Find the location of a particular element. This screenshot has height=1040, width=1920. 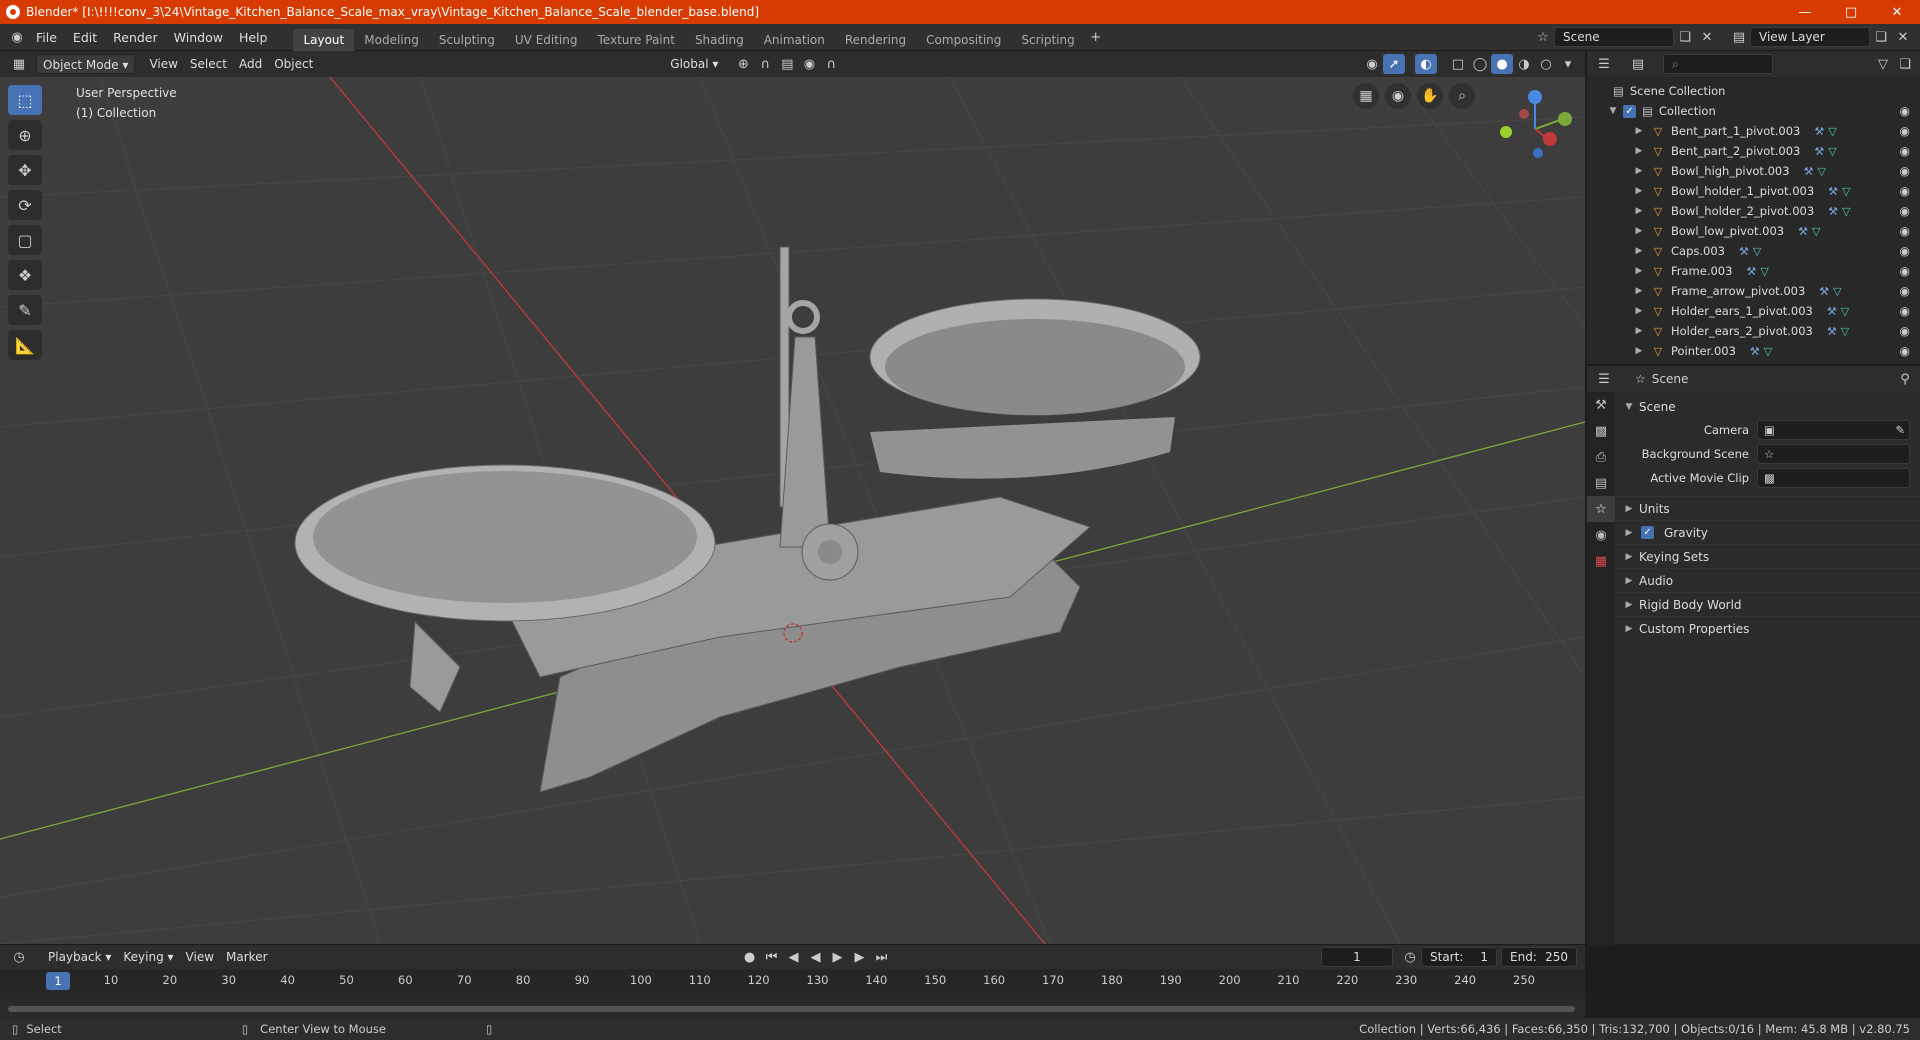

tree-object-item: ▶ ▽ Holder_ears_2_pivot.003 ⚒ ▽ ◉ is located at coordinates (1753, 331).